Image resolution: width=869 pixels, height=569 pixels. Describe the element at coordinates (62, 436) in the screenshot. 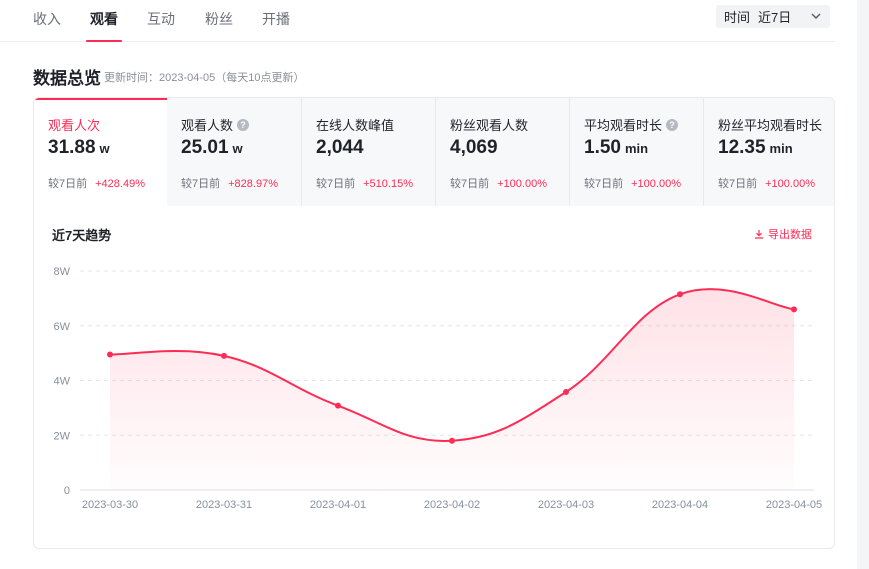

I see `y-tick-label: 2W` at that location.